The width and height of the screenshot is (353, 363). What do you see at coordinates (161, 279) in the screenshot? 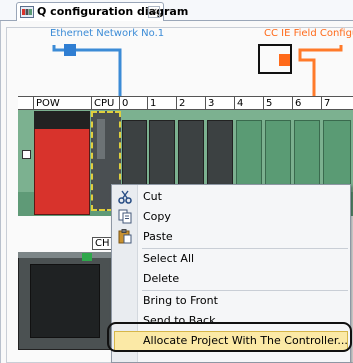
I see `menu-item-delete: Delete` at bounding box center [161, 279].